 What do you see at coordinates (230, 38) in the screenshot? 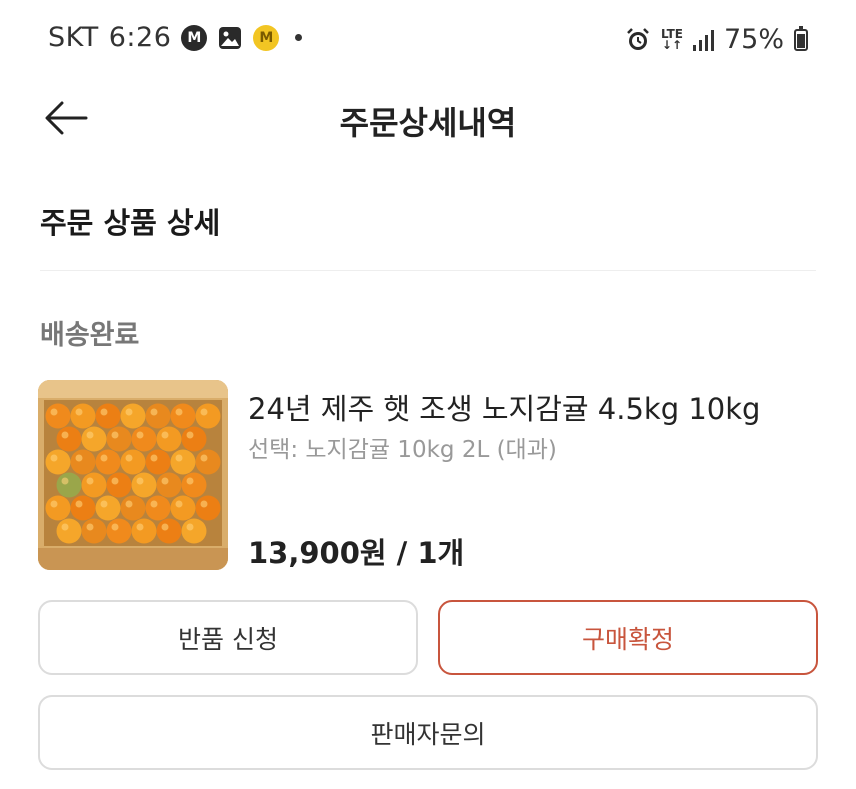
I see `gallery-icon` at bounding box center [230, 38].